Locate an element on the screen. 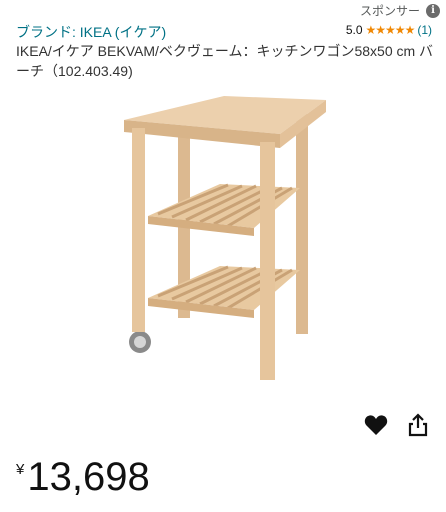 The height and width of the screenshot is (512, 446). heart-icon is located at coordinates (376, 425).